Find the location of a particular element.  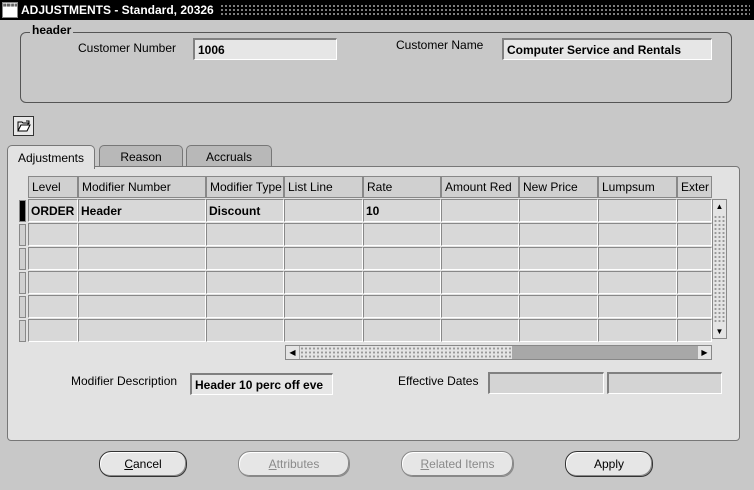

grid-vertical-scrollbar: ▲ ▼ is located at coordinates (719, 269).